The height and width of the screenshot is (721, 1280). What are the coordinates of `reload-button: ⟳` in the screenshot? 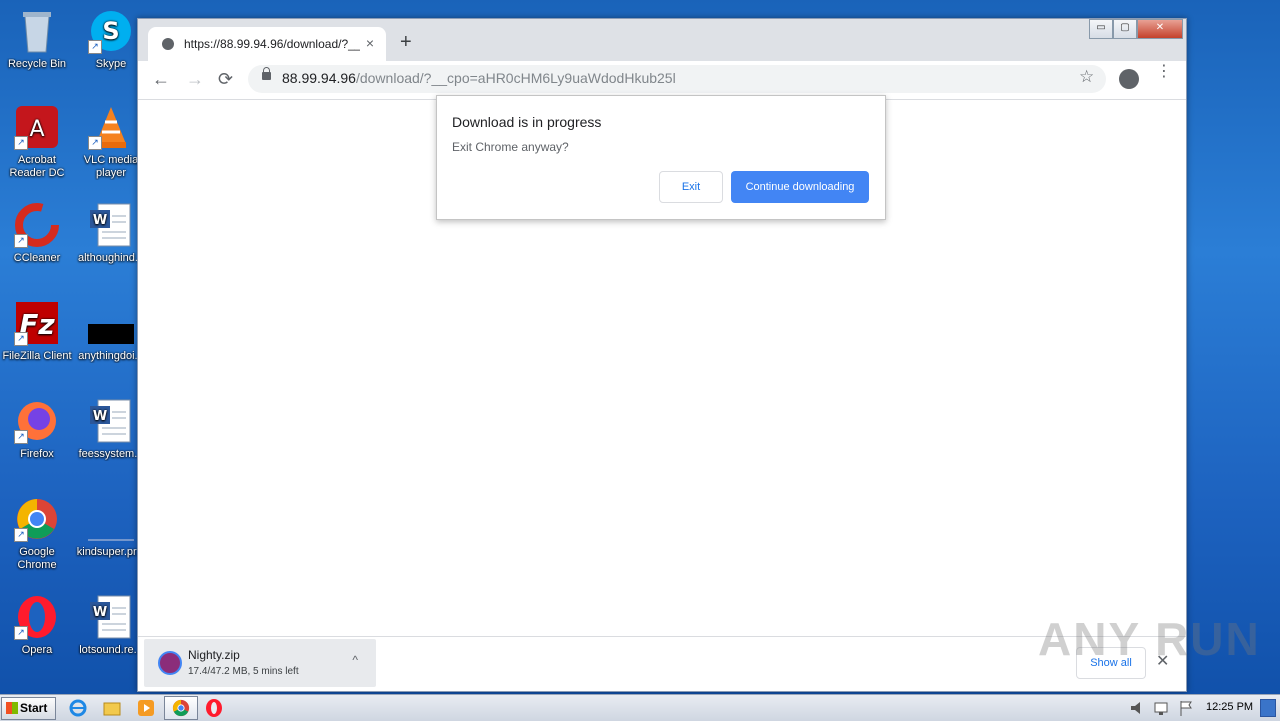 It's located at (225, 79).